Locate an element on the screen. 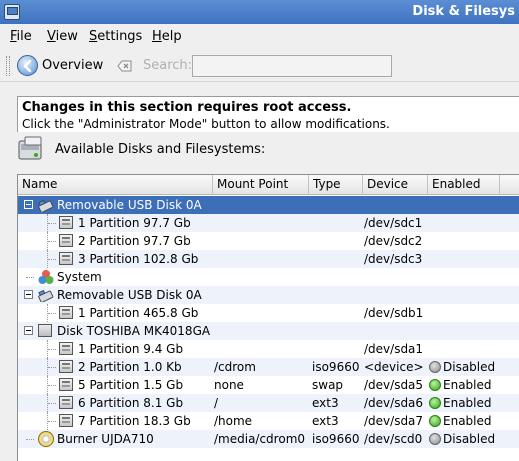  row-name: 1 Partition 97.7 Gb is located at coordinates (134, 223).